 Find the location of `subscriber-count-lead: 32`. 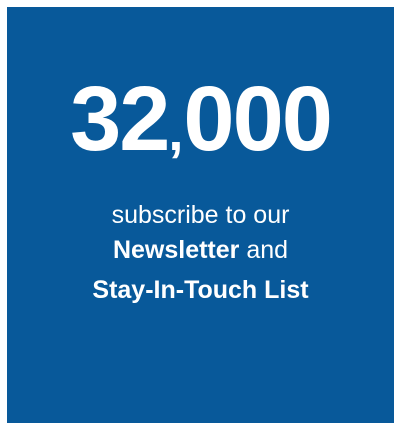

subscriber-count-lead: 32 is located at coordinates (120, 119).